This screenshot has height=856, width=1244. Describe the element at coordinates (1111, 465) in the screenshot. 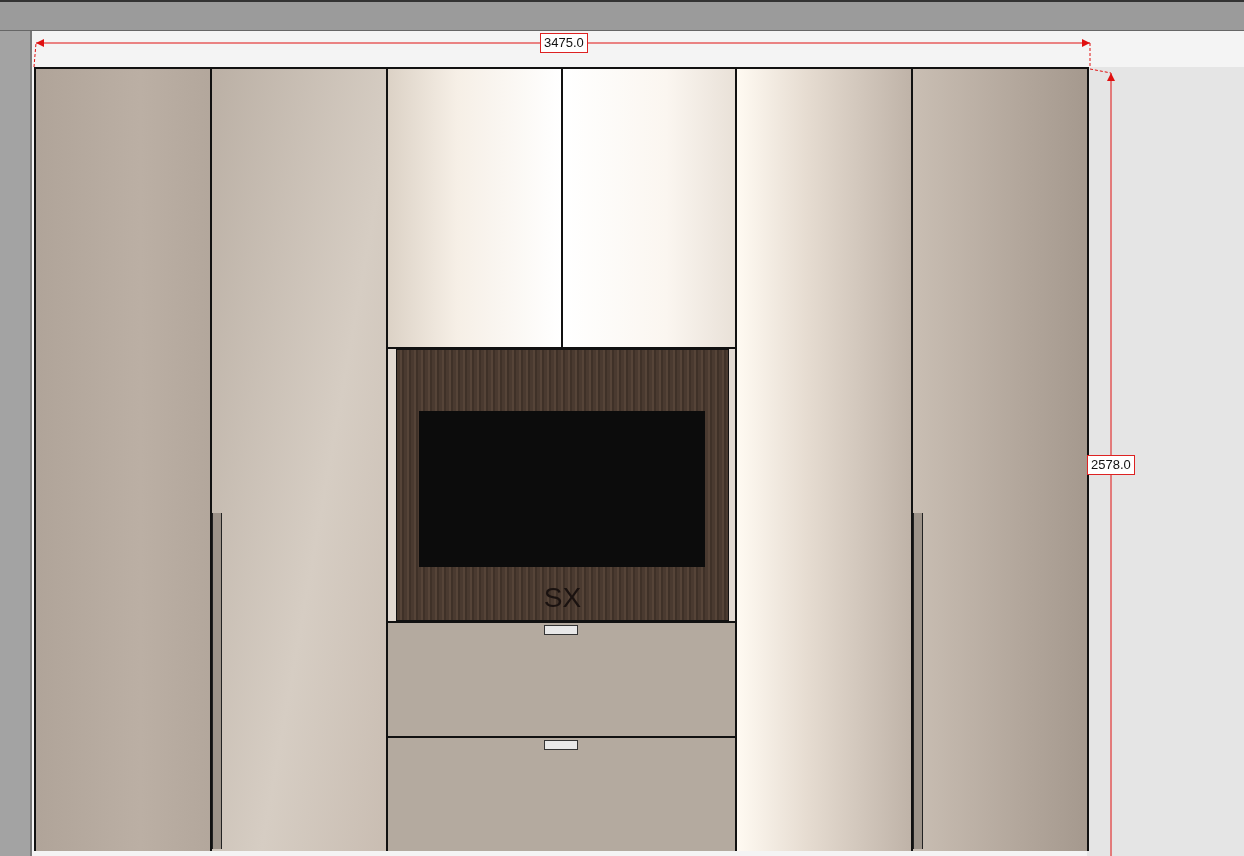

I see `dimension-label: 2578.0` at that location.